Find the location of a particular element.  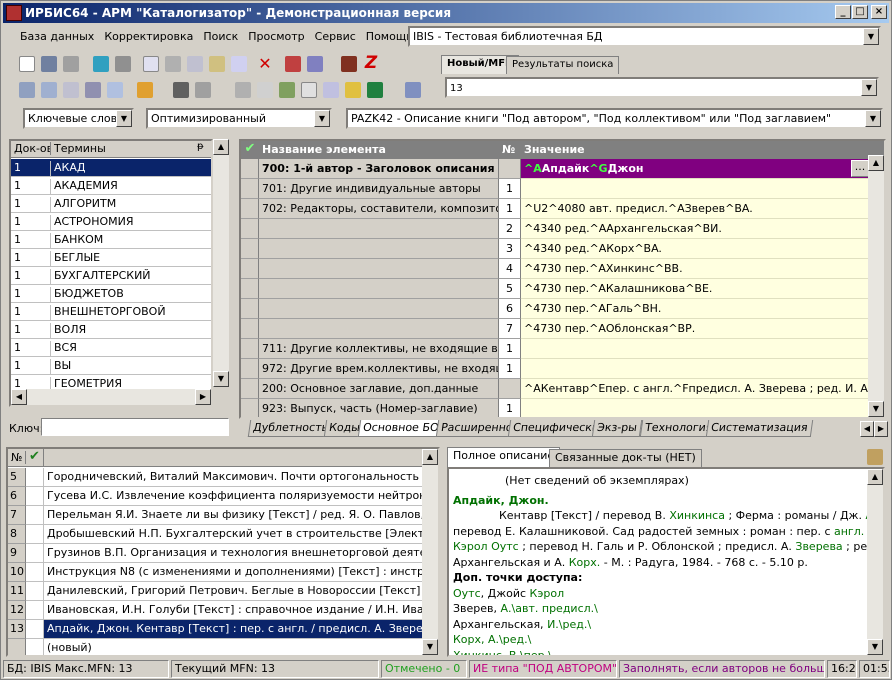

fields-vscroll: ▲ ▼ is located at coordinates (876, 286).